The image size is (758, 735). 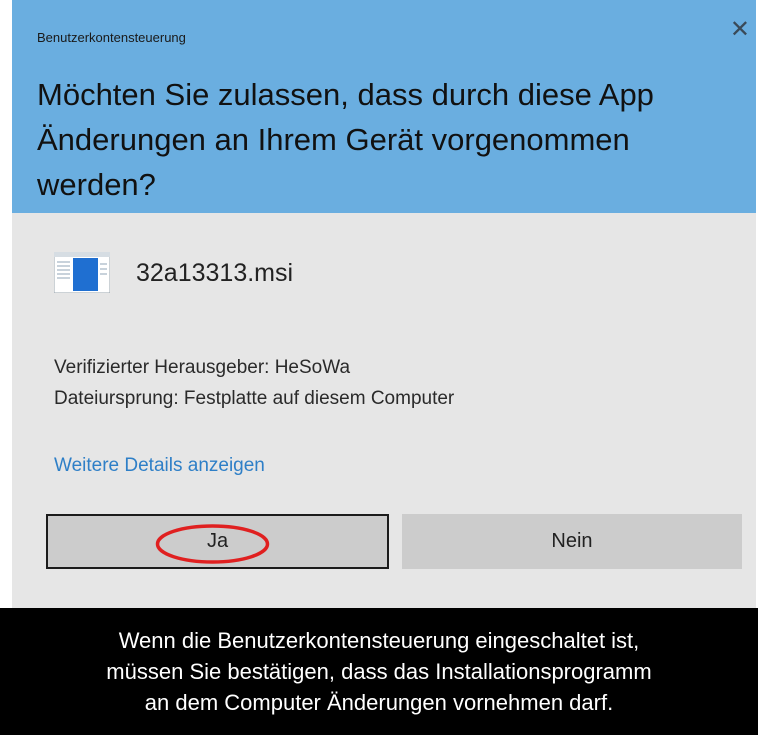 I want to click on no-button-label: Nein, so click(x=572, y=541).